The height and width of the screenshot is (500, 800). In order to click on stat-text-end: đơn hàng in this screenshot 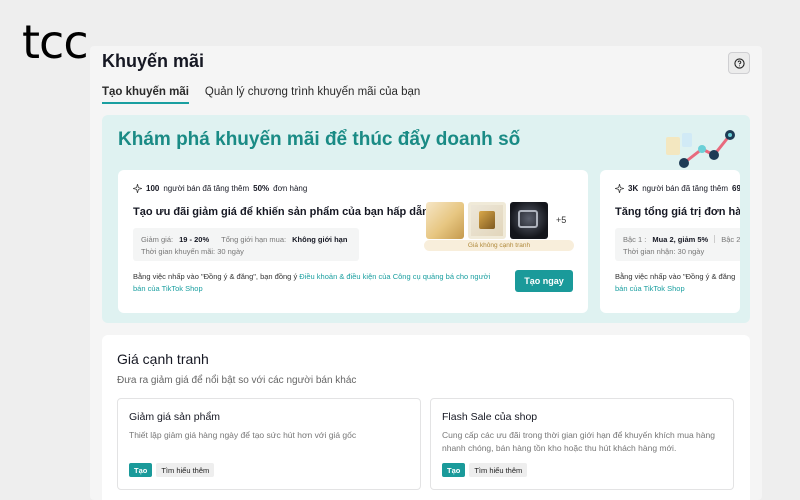, I will do `click(290, 188)`.